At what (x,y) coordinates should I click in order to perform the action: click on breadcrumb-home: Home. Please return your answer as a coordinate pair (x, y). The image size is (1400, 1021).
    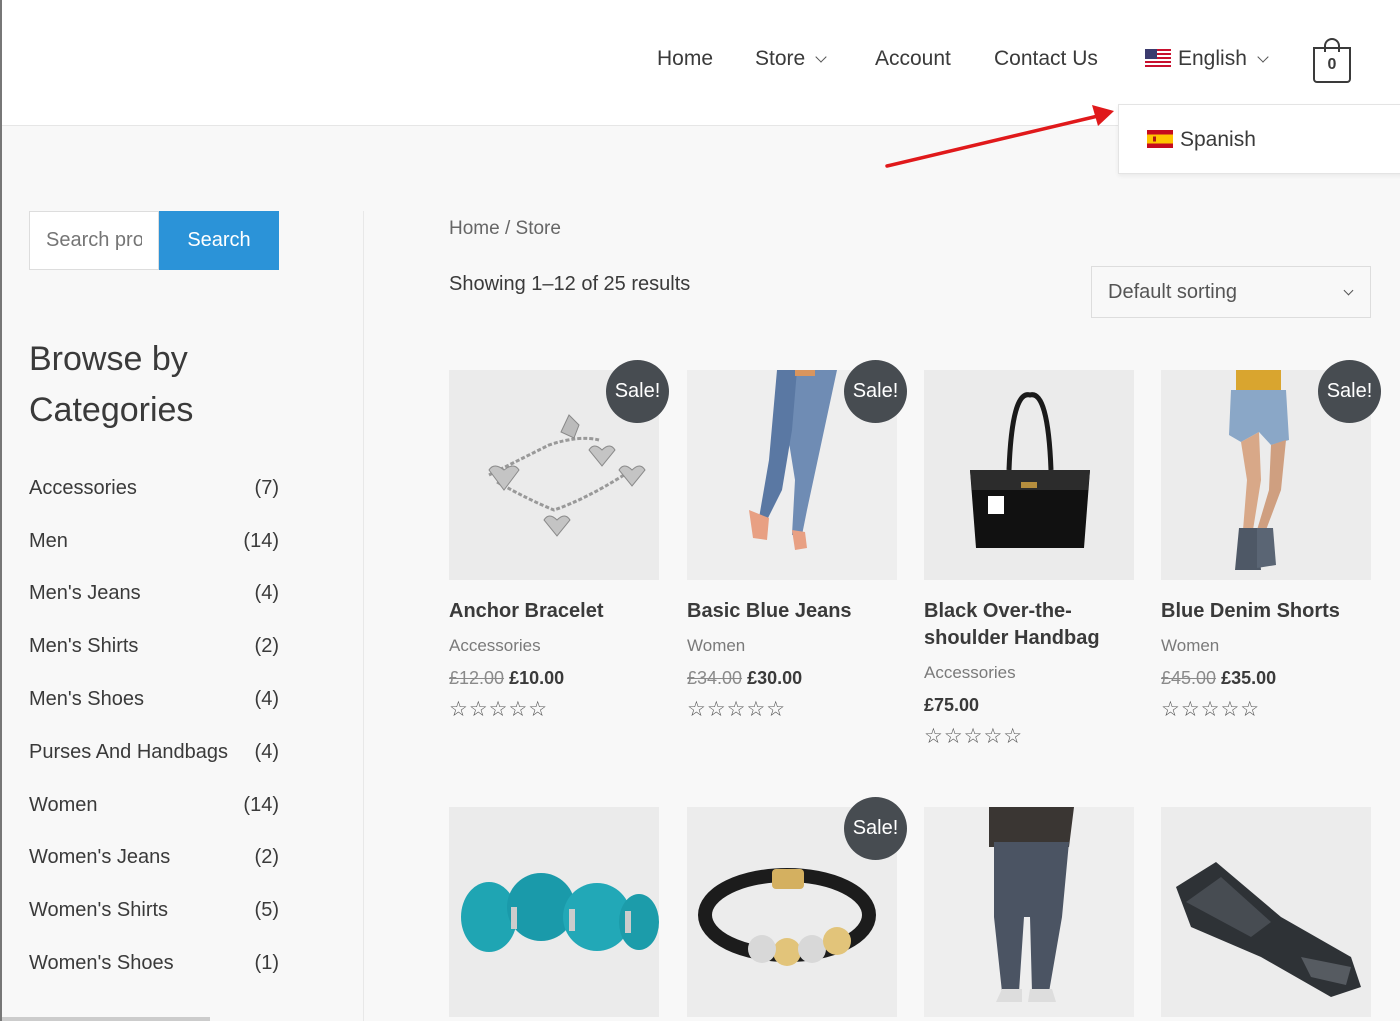
    Looking at the image, I should click on (474, 228).